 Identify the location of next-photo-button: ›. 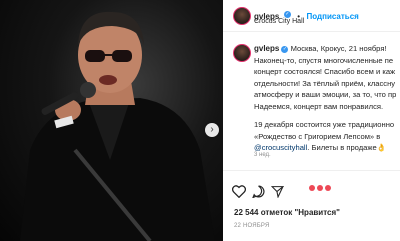
(212, 130).